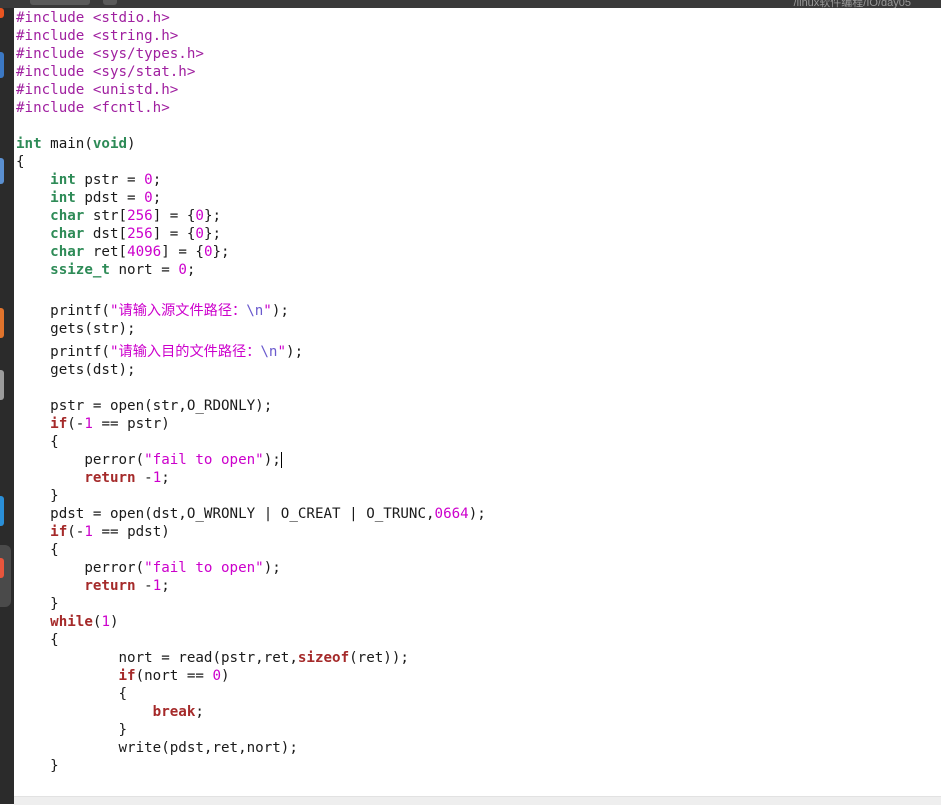 This screenshot has height=805, width=941. What do you see at coordinates (156, 748) in the screenshot?
I see `code-line: write(pdst,ret,nort);` at bounding box center [156, 748].